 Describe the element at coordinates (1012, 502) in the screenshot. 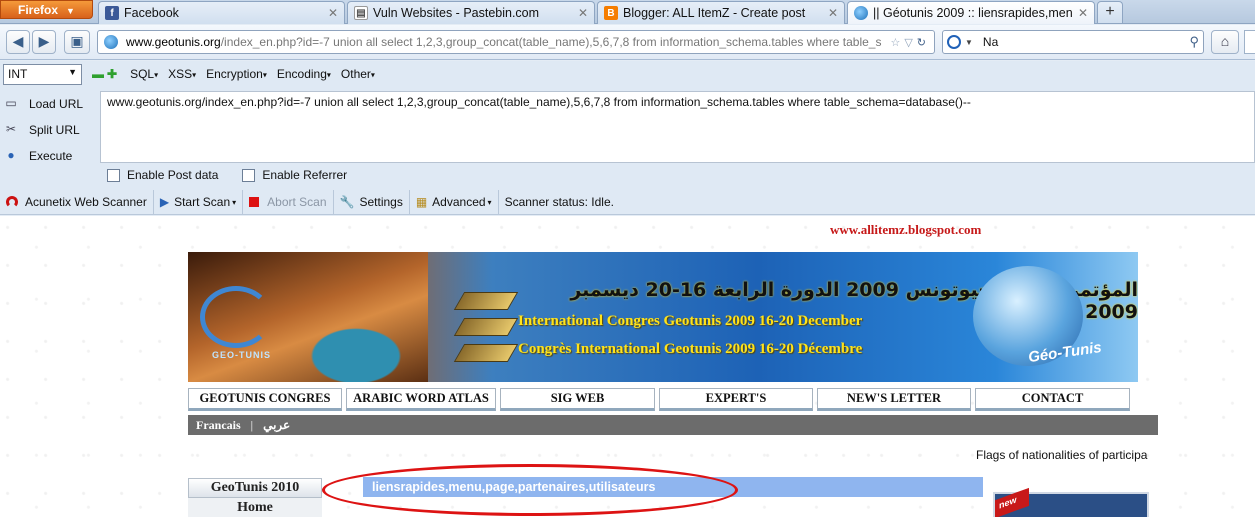

I see `new-badge: new` at that location.